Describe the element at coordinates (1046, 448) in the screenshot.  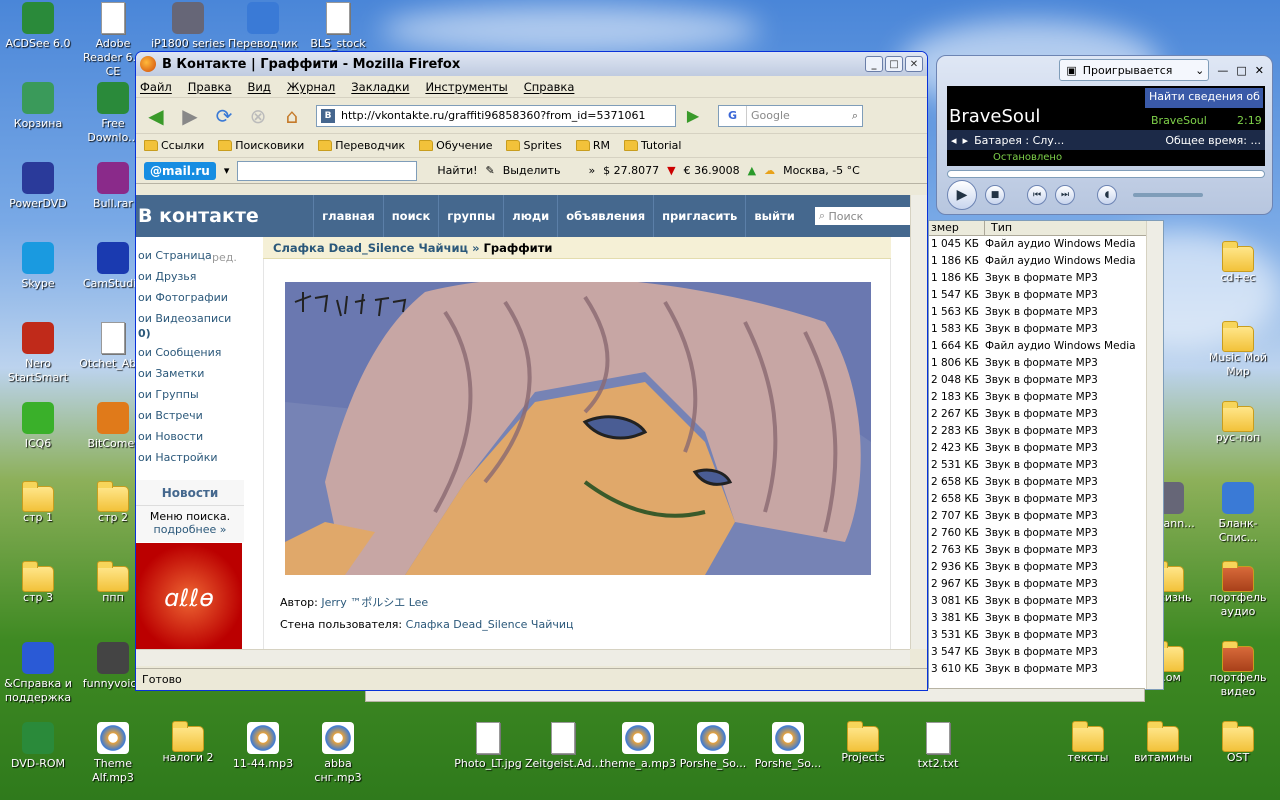
I see `file-row: 2 423 КБ Звук в формате MP3` at that location.